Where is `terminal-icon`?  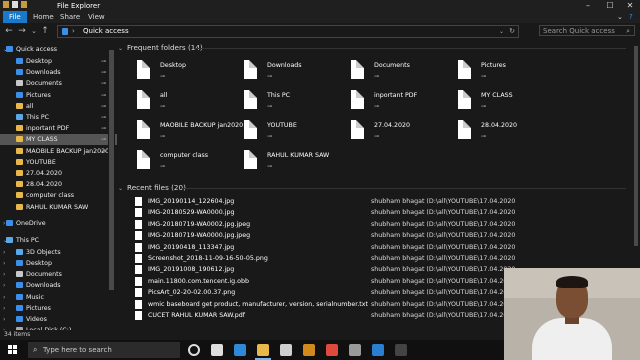 terminal-icon is located at coordinates (401, 350).